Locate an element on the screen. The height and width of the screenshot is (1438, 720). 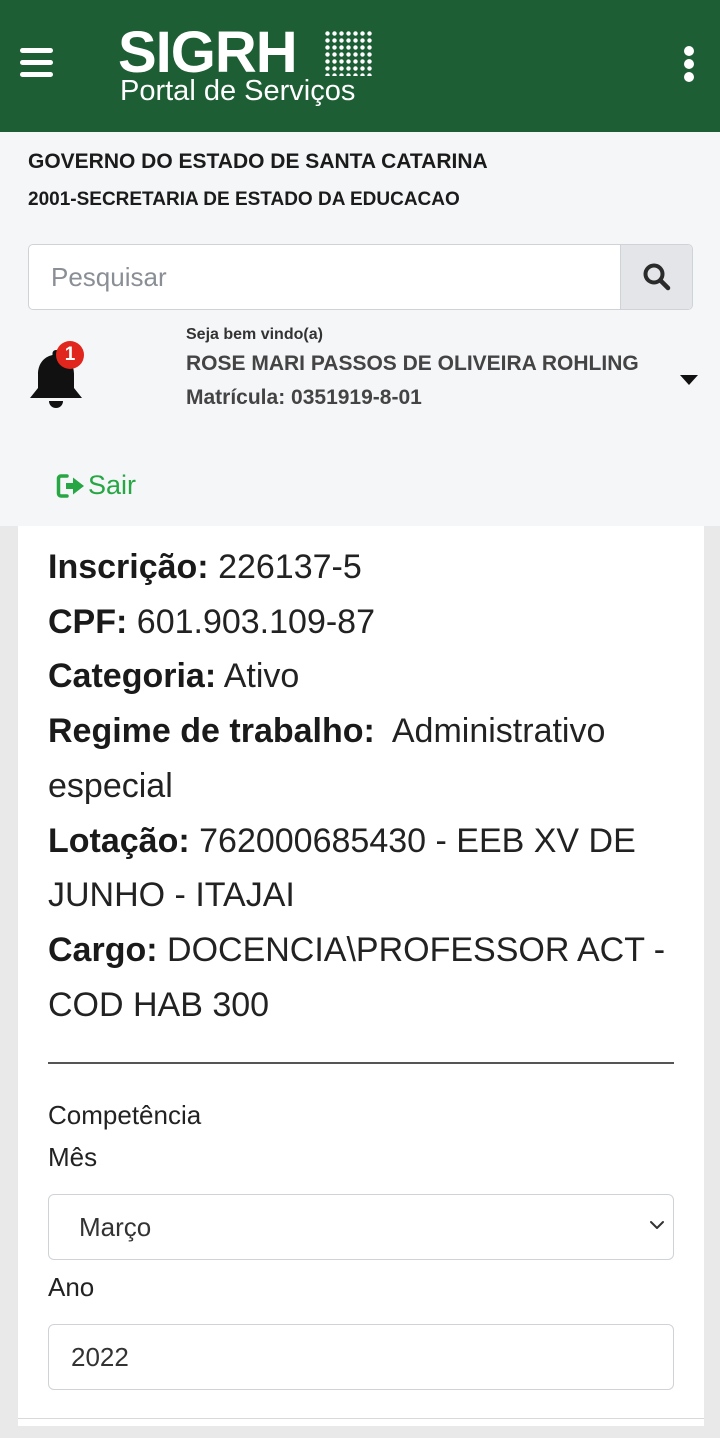
search-button is located at coordinates (656, 277).